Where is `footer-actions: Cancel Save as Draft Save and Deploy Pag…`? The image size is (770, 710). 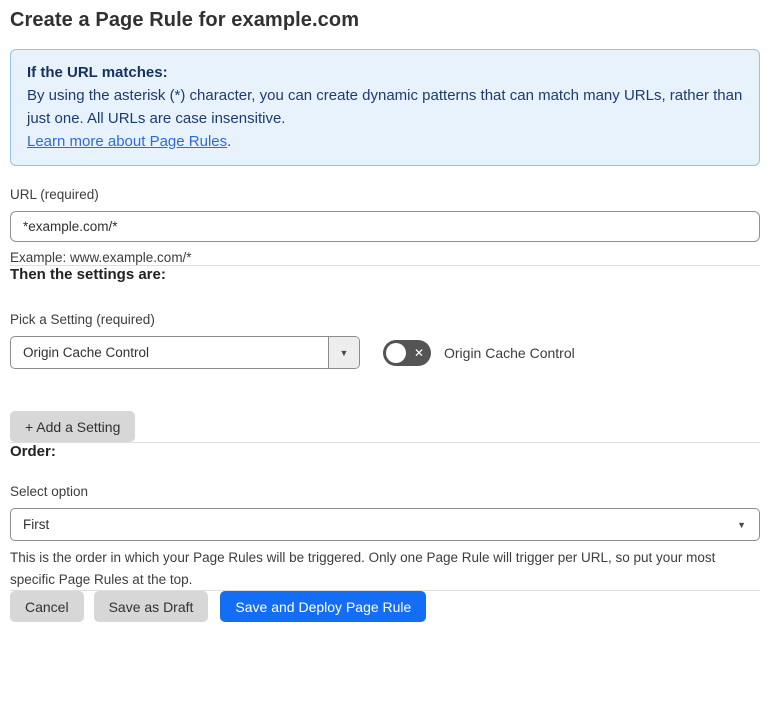 footer-actions: Cancel Save as Draft Save and Deploy Pag… is located at coordinates (385, 607).